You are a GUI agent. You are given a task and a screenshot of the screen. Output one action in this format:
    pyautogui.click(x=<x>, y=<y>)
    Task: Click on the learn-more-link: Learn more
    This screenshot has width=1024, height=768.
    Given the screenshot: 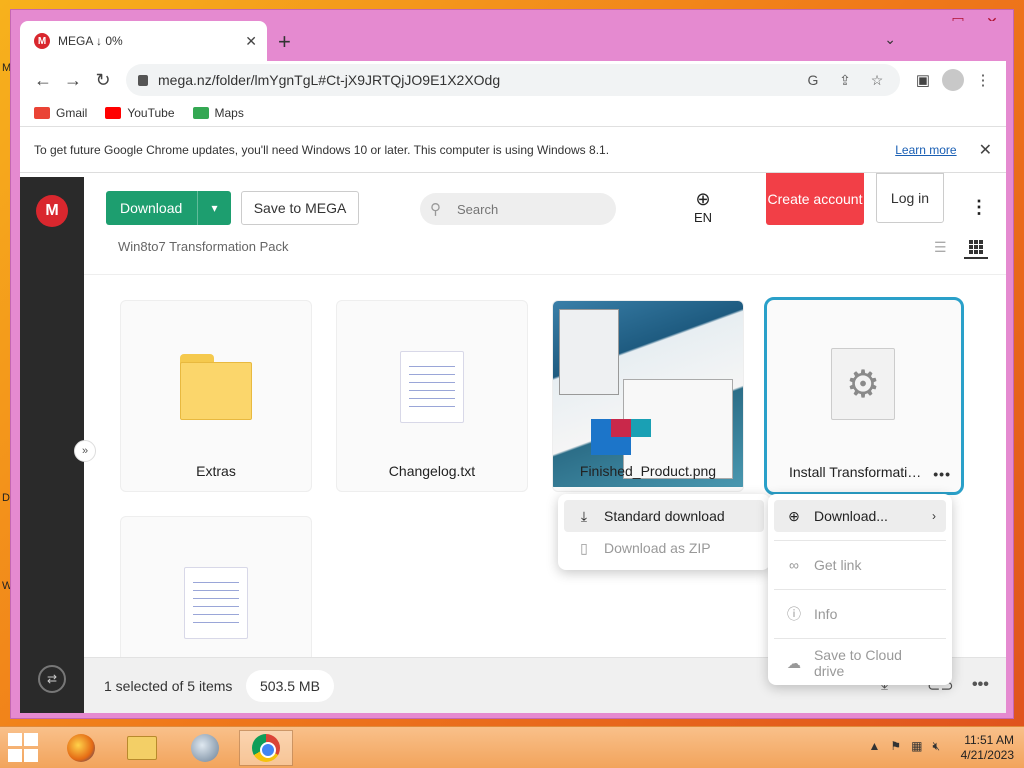 What is the action you would take?
    pyautogui.click(x=925, y=150)
    